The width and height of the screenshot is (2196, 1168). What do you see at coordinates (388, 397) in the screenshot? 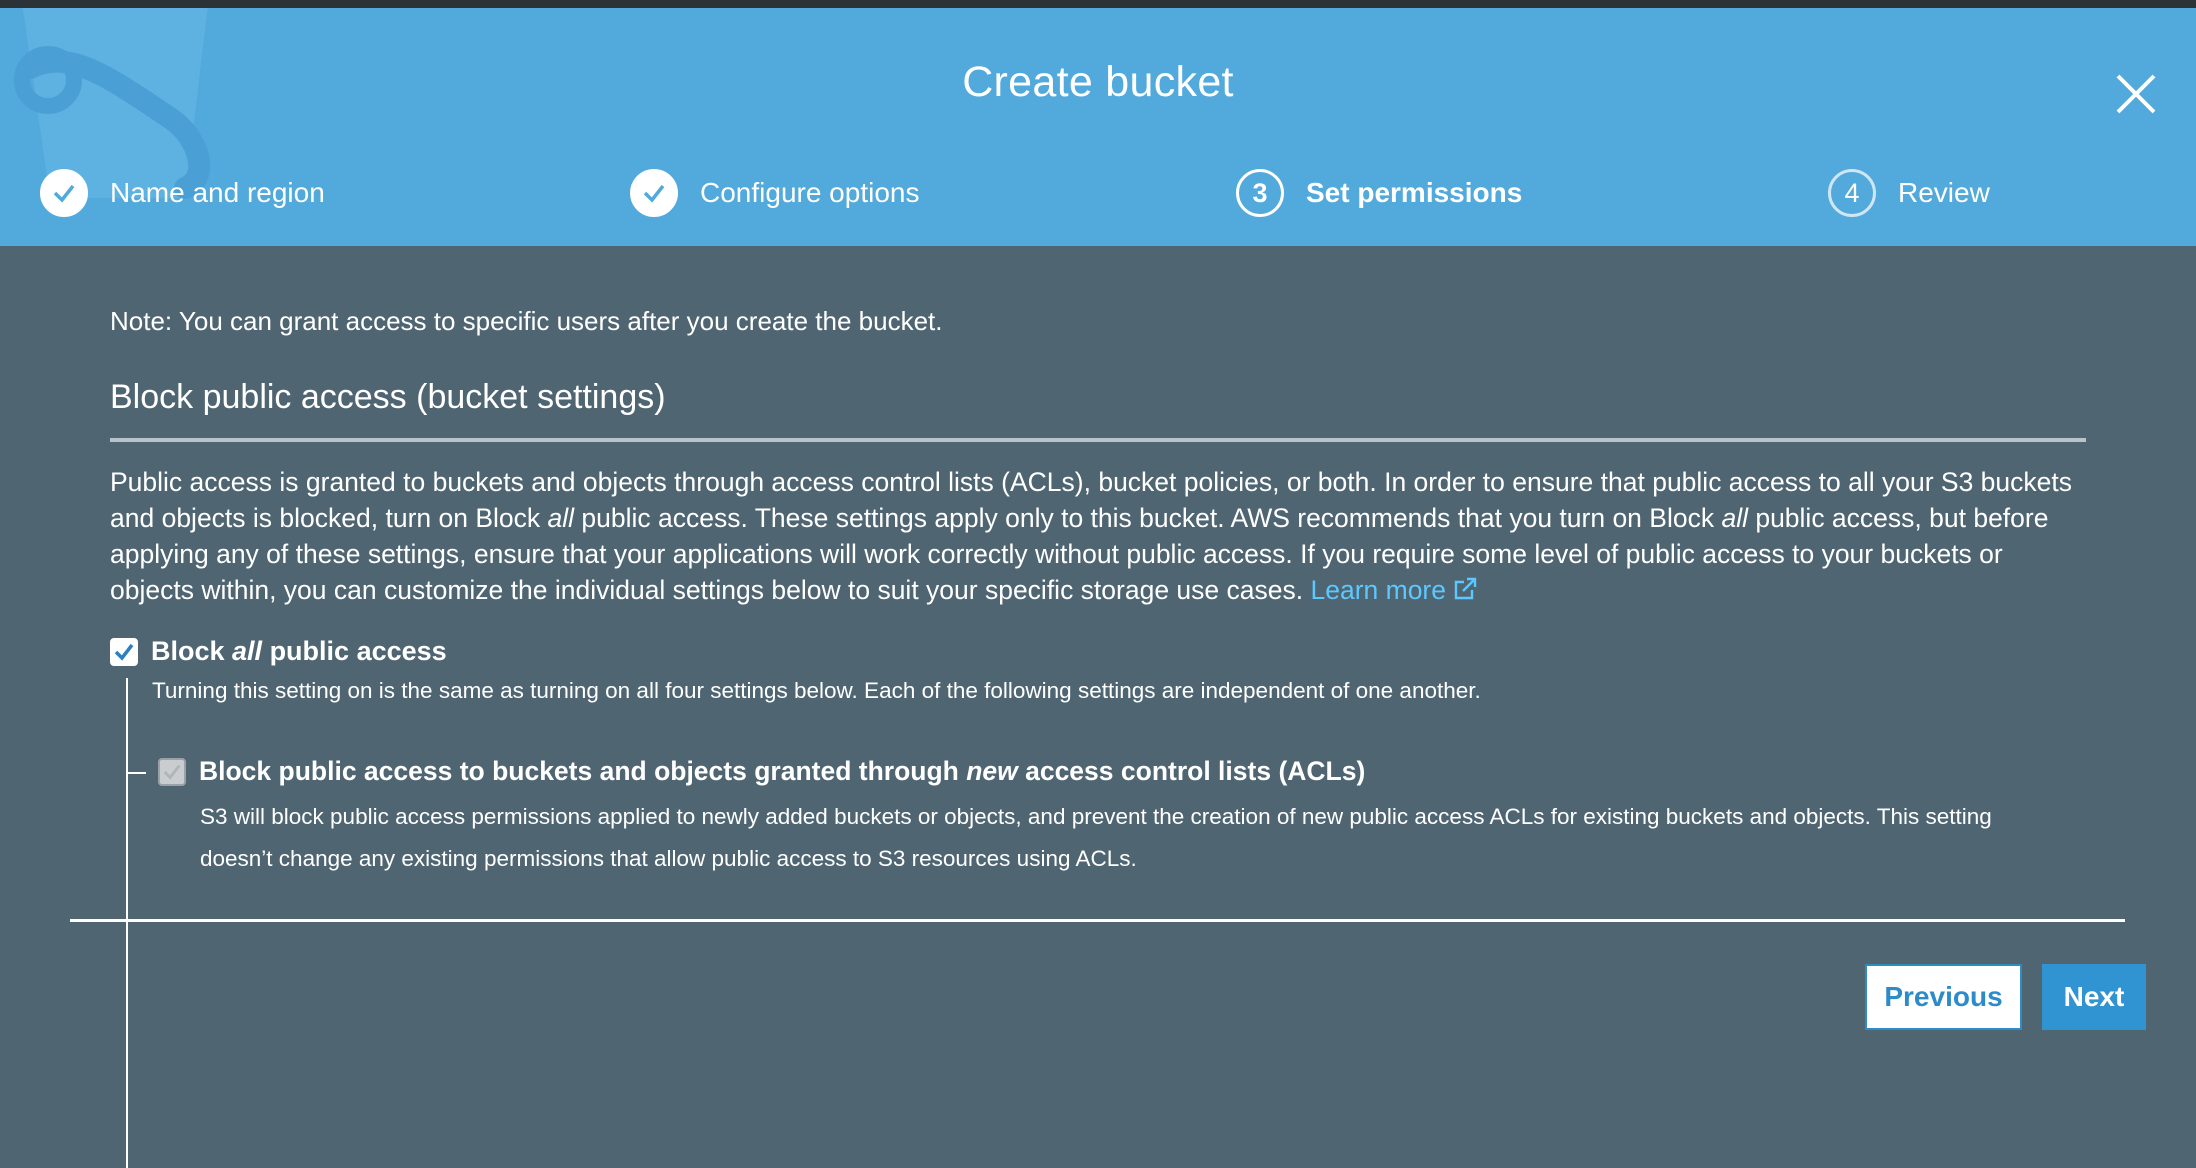
I see `section-title: Block public access (bucket settings)` at bounding box center [388, 397].